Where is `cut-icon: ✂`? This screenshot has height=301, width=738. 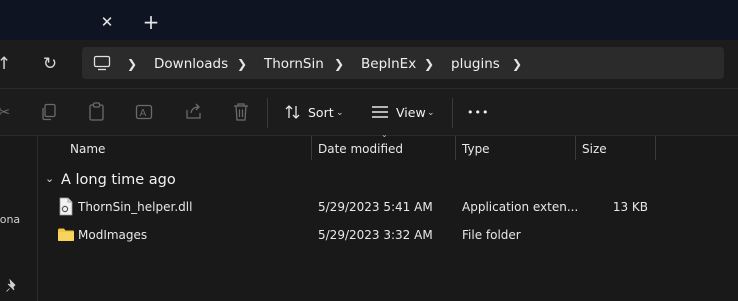 cut-icon: ✂ is located at coordinates (7, 112).